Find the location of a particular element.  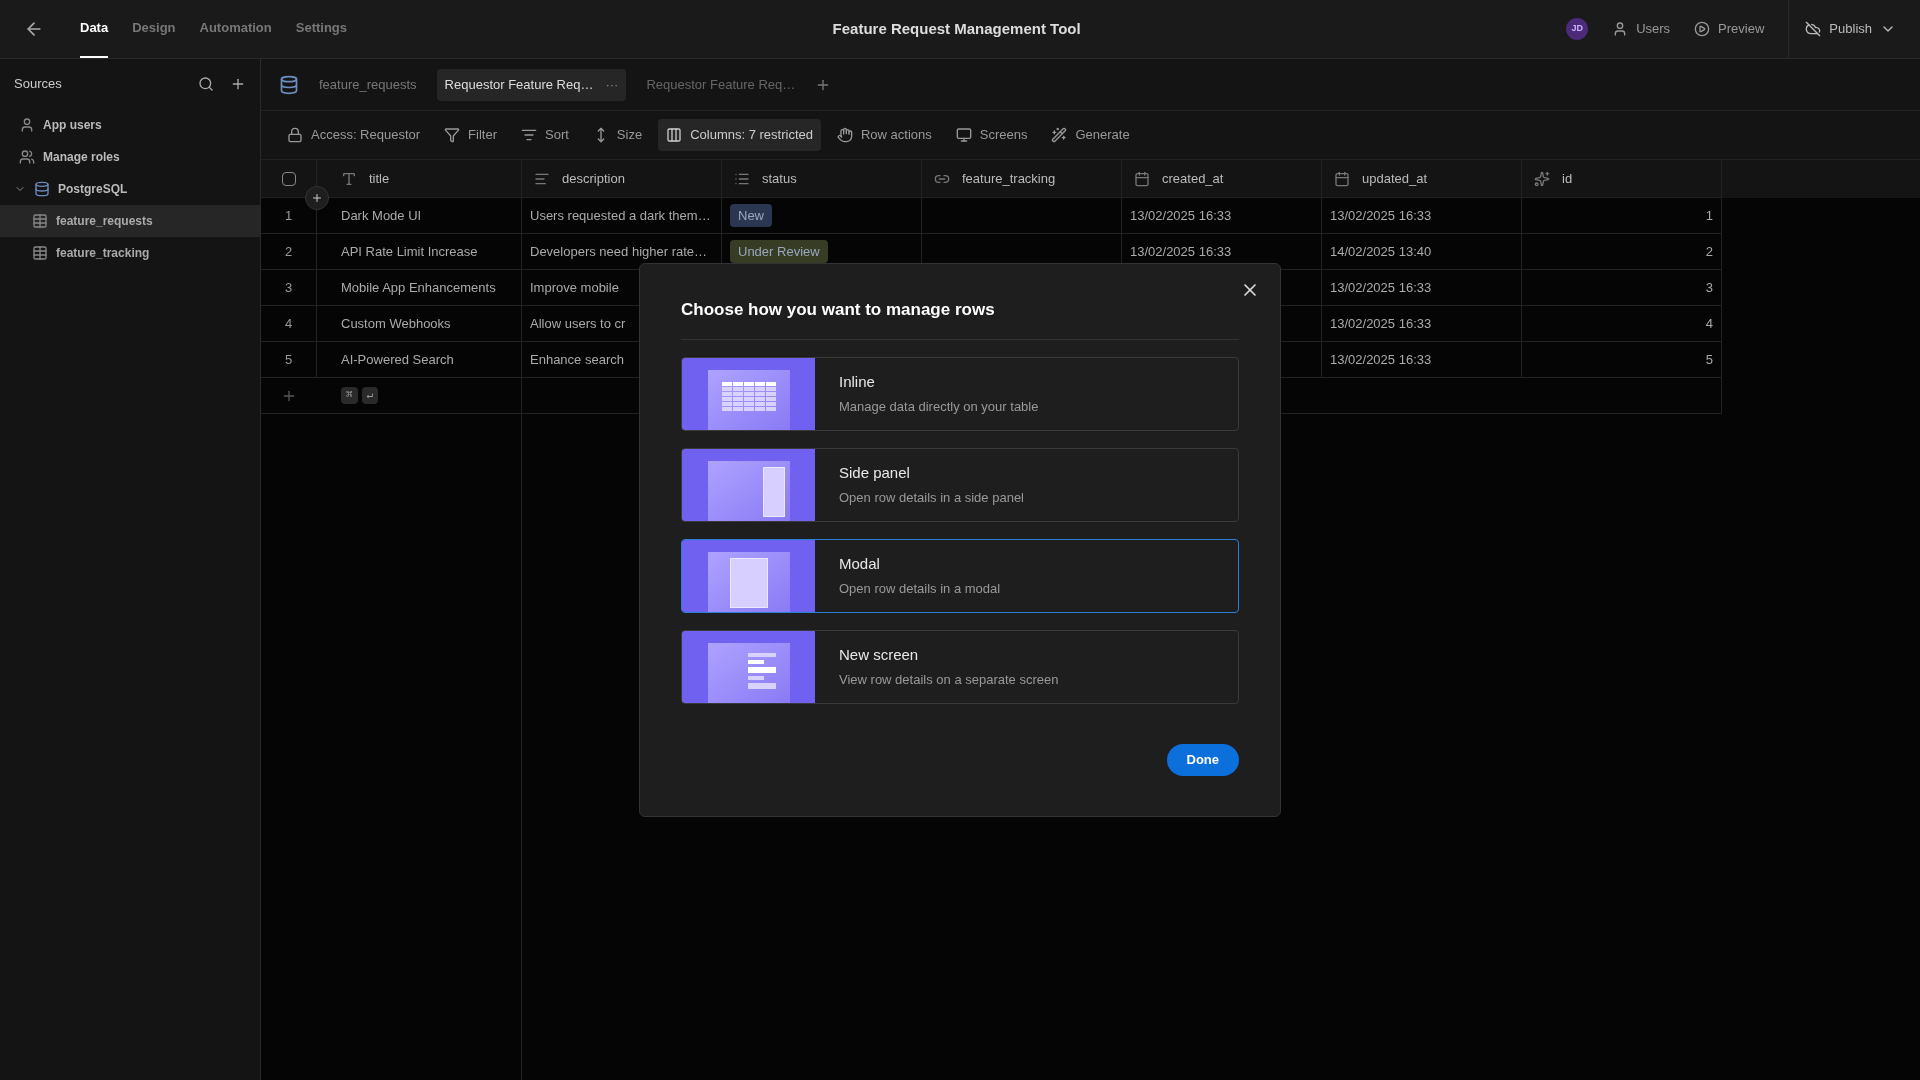

cell-text: Custom Webhooks is located at coordinates (396, 323).